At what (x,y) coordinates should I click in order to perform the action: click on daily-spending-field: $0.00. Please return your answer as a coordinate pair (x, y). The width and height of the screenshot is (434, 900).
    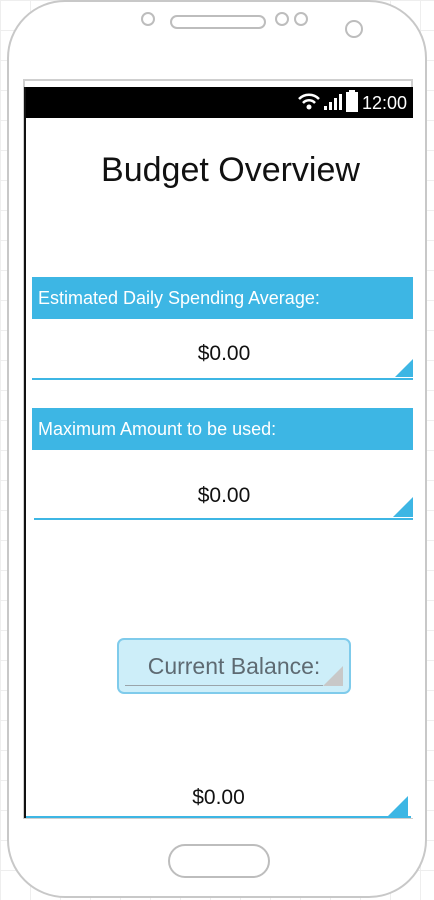
    Looking at the image, I should click on (222, 361).